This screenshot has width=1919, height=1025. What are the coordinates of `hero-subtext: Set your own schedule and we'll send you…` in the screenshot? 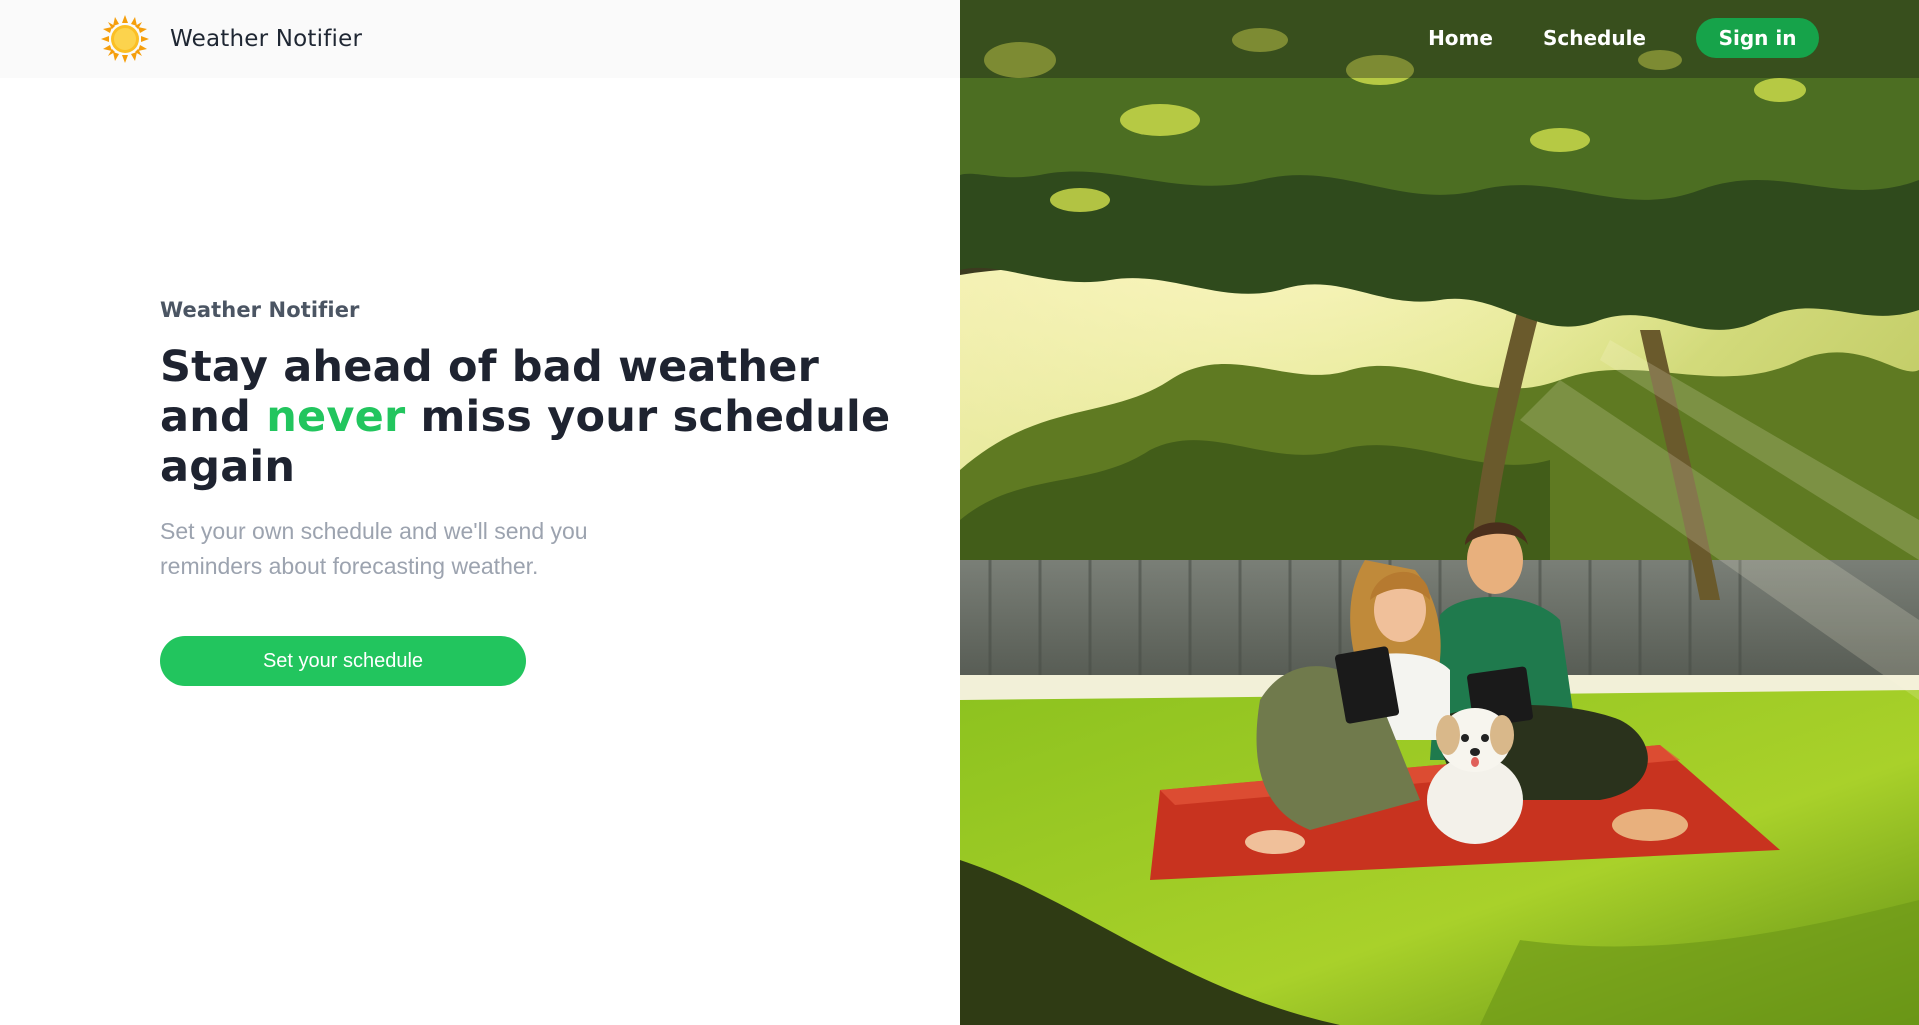 It's located at (374, 548).